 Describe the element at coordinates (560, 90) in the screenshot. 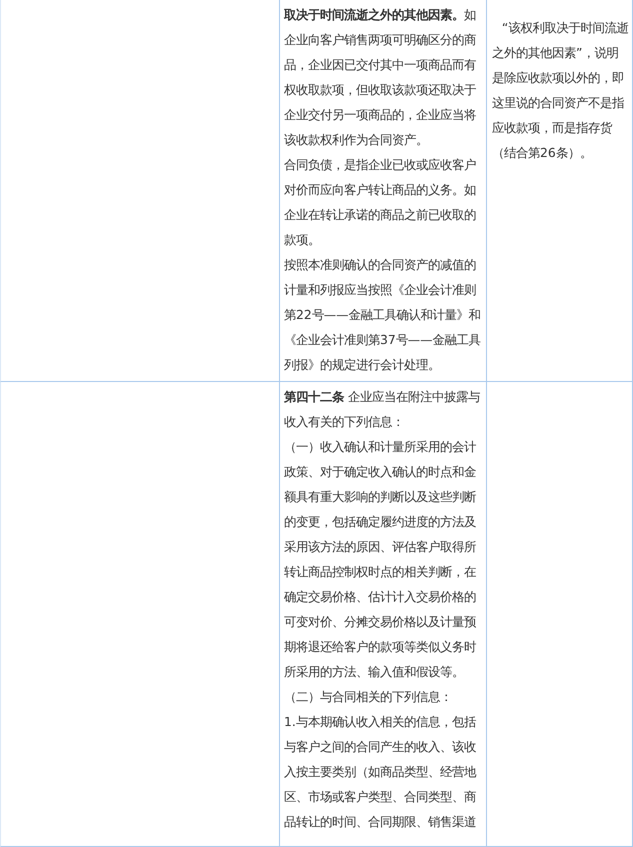

I see `note-paragraph: “该权利取决于时间流逝之外的其他因素”，说明是除应收款项以外的，即这里说的合同资产不是指应收款项，而是指存货（结合第26条）。` at that location.